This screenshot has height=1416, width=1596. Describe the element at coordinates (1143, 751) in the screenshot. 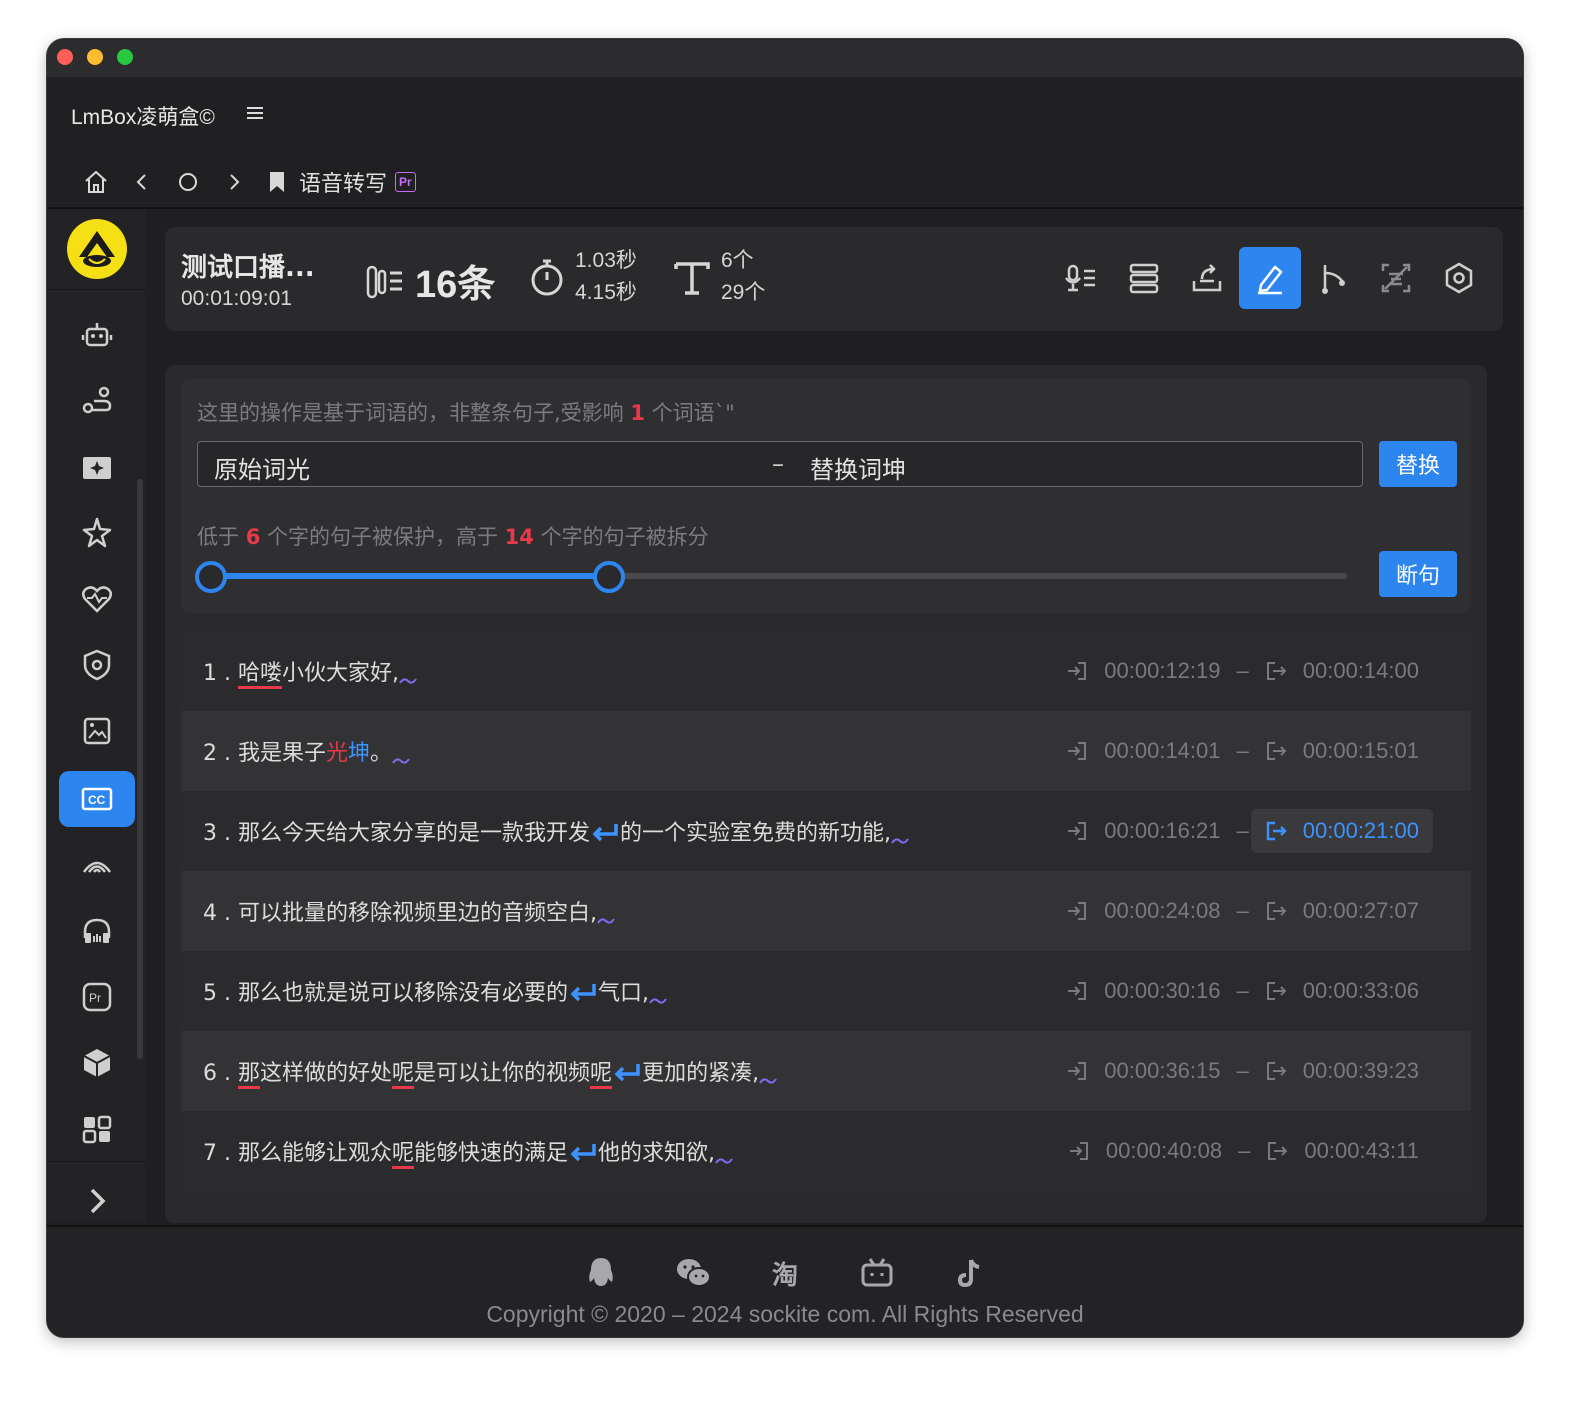

I see `start-time: 00:00:14:01` at that location.